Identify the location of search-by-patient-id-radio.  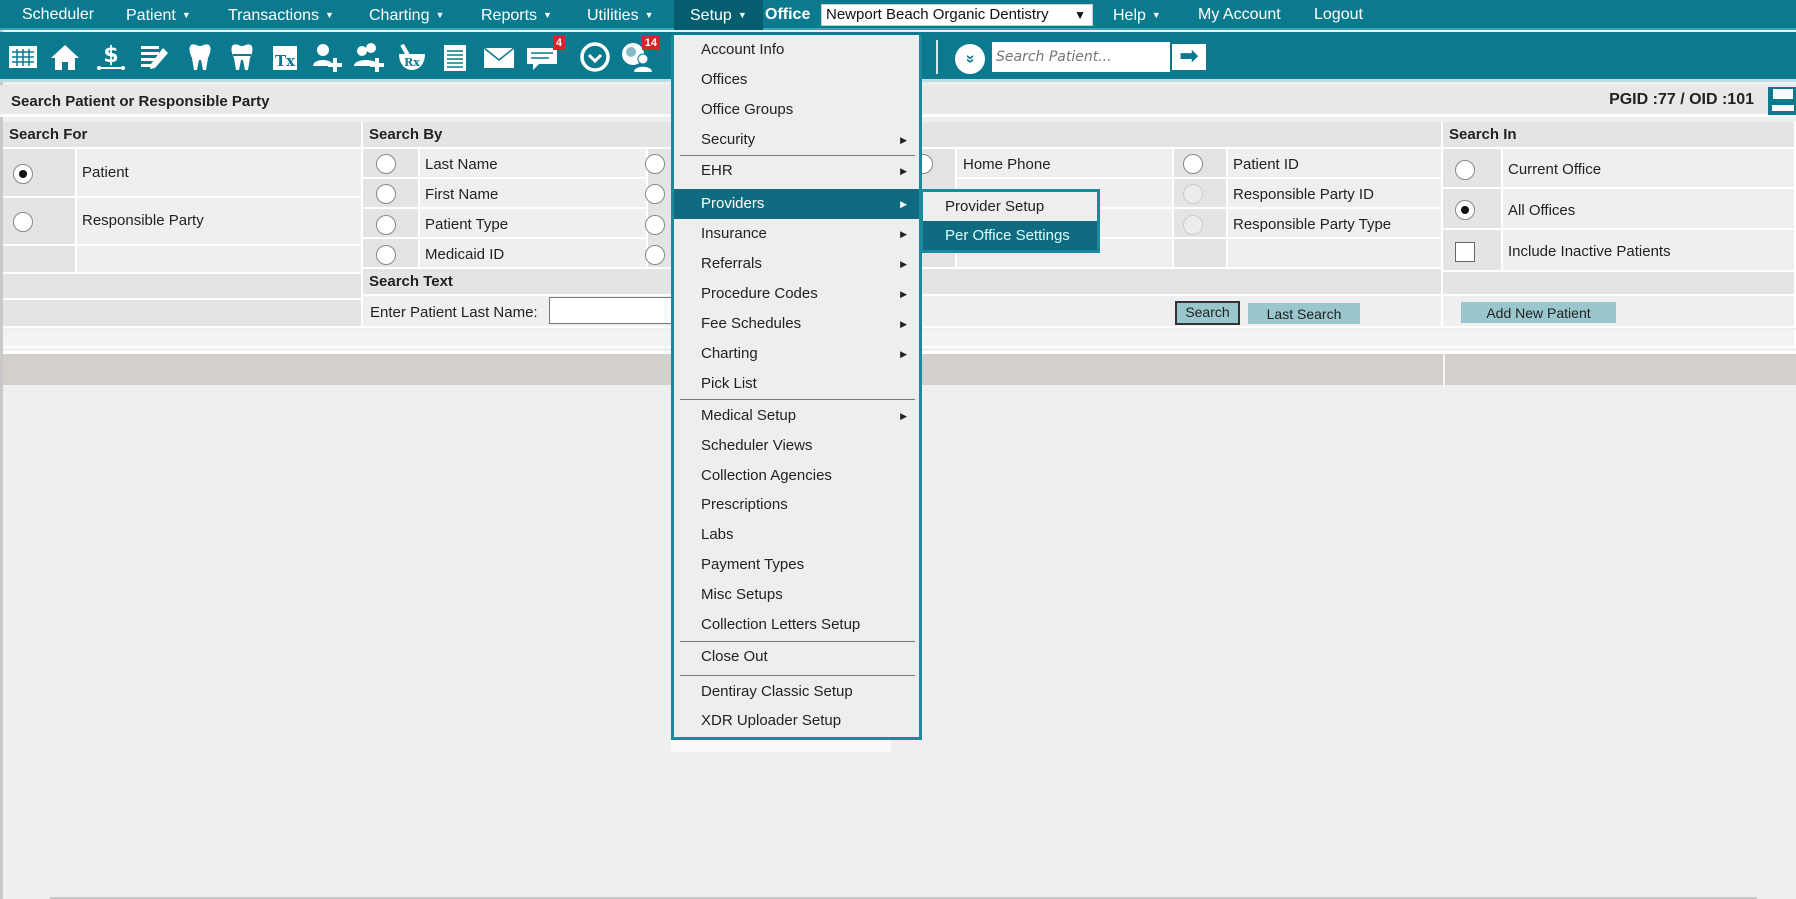
(1193, 164).